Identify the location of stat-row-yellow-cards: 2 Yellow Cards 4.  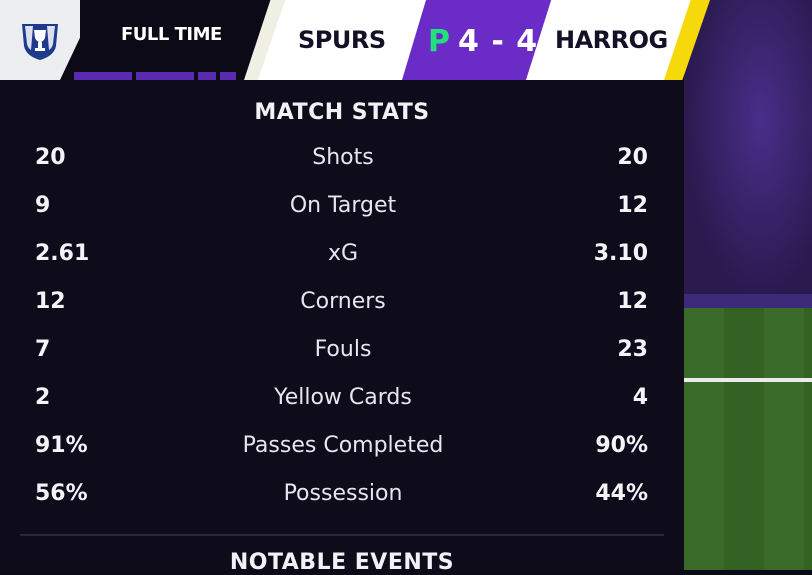
(342, 409).